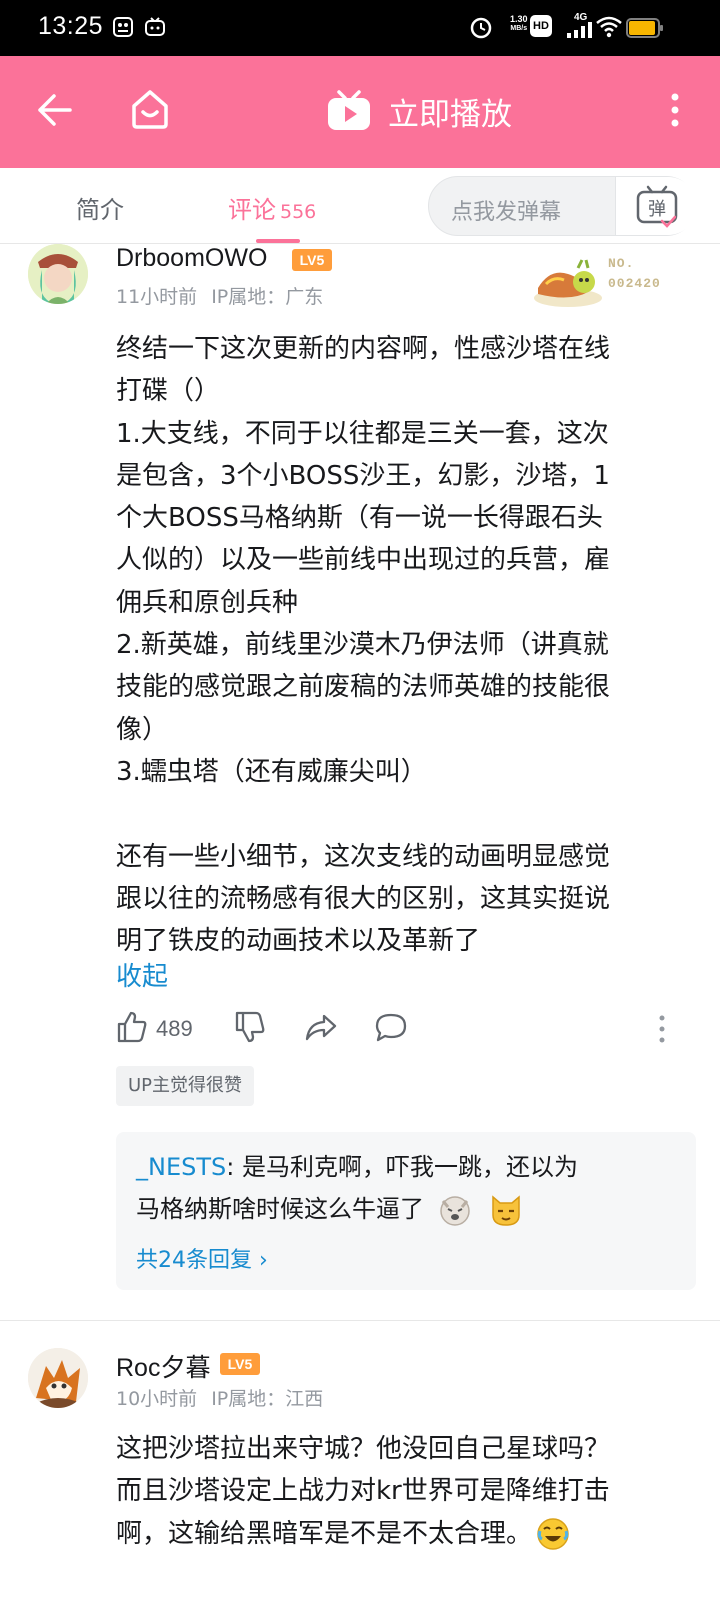  I want to click on hd-icon: HD, so click(541, 26).